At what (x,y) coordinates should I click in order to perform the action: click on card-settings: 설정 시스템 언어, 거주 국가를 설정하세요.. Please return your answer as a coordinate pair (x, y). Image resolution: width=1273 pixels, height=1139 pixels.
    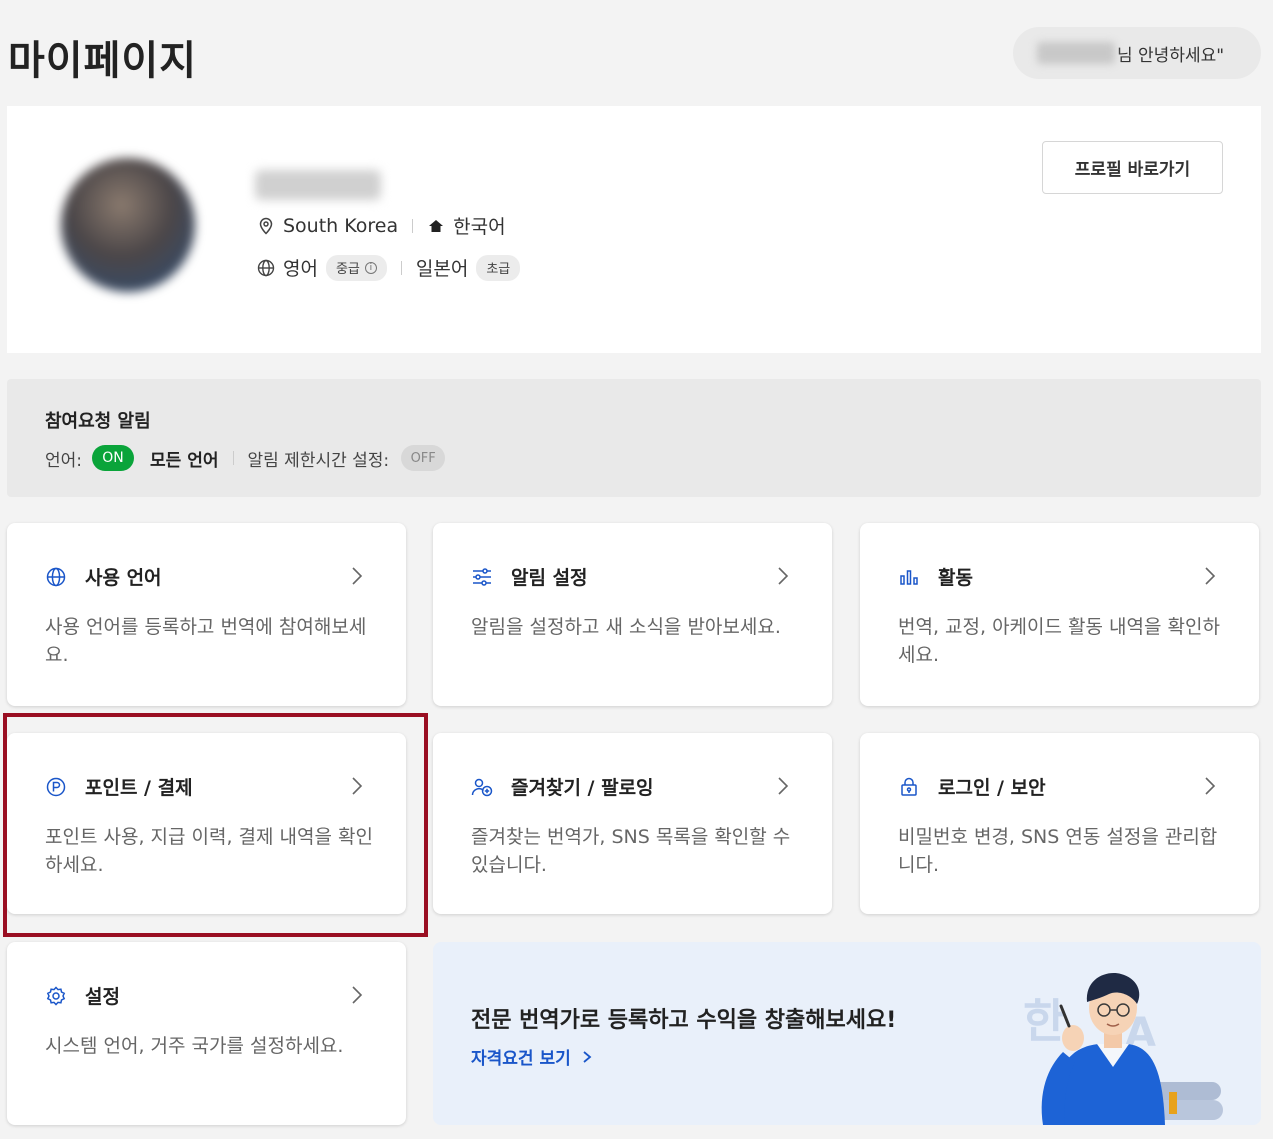
    Looking at the image, I should click on (206, 1033).